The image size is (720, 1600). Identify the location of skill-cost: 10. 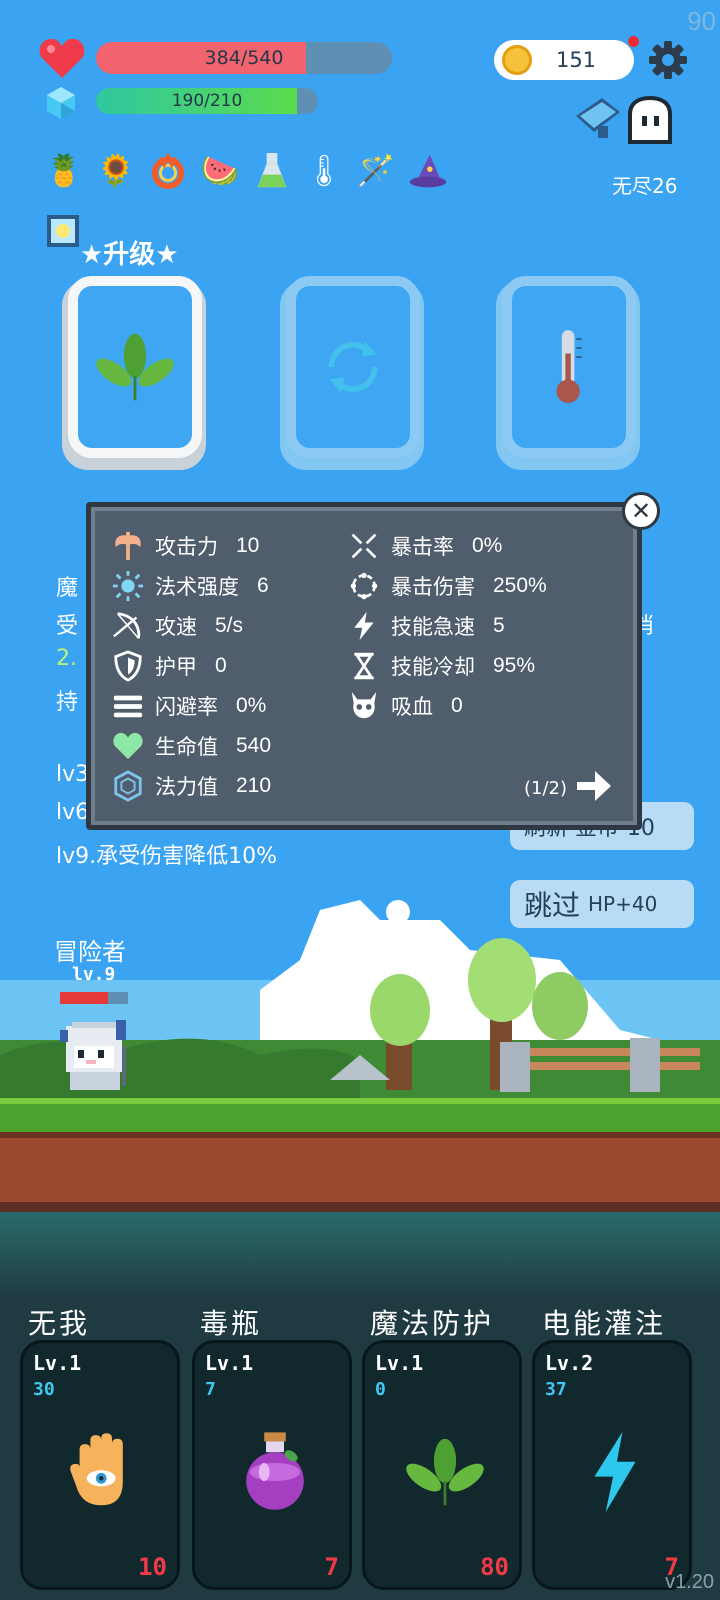
(152, 1567).